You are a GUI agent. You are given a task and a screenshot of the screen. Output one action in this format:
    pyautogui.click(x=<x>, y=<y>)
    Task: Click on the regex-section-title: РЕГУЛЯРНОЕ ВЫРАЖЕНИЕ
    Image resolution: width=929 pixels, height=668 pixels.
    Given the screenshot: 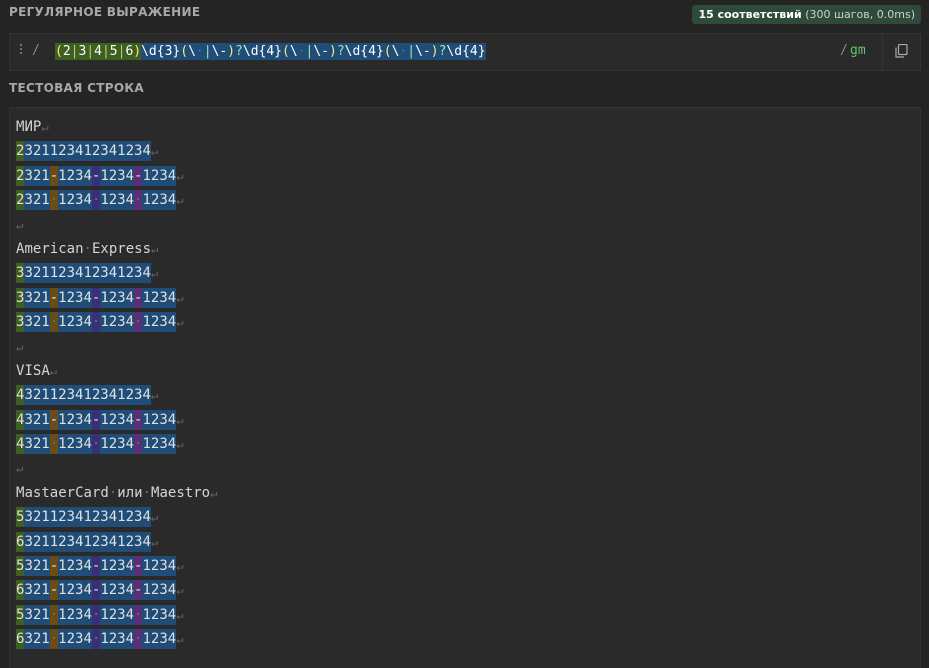 What is the action you would take?
    pyautogui.click(x=105, y=12)
    